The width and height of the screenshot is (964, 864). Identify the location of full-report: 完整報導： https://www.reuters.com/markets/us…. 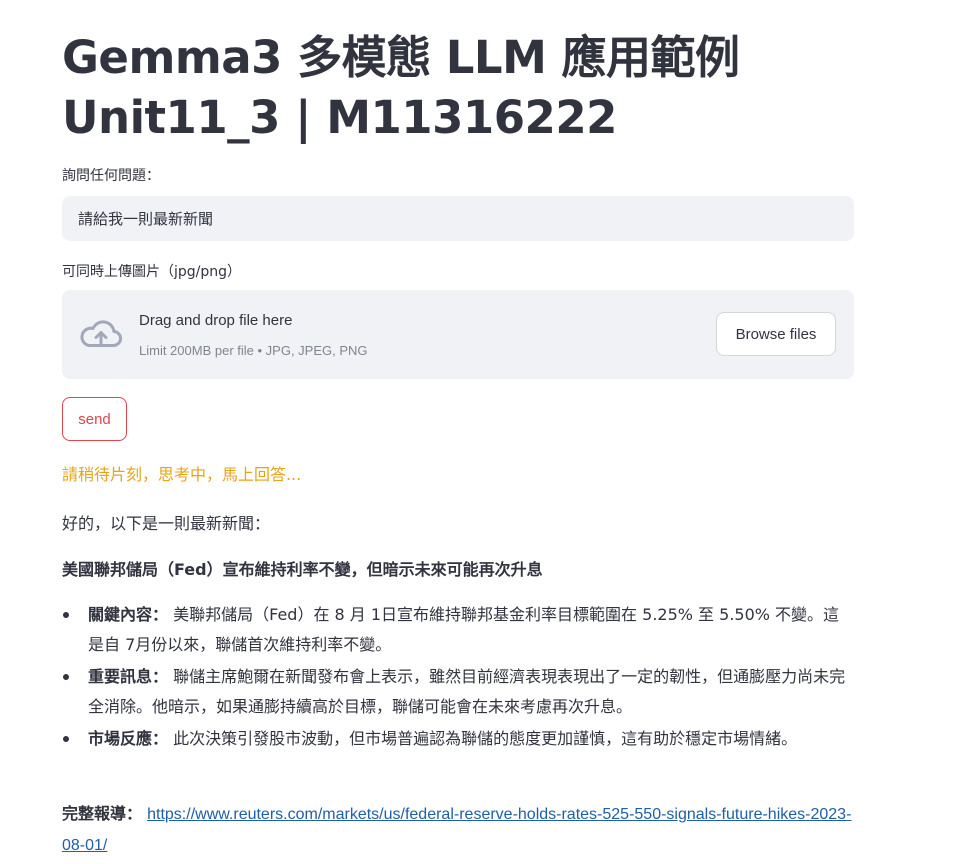
(458, 830).